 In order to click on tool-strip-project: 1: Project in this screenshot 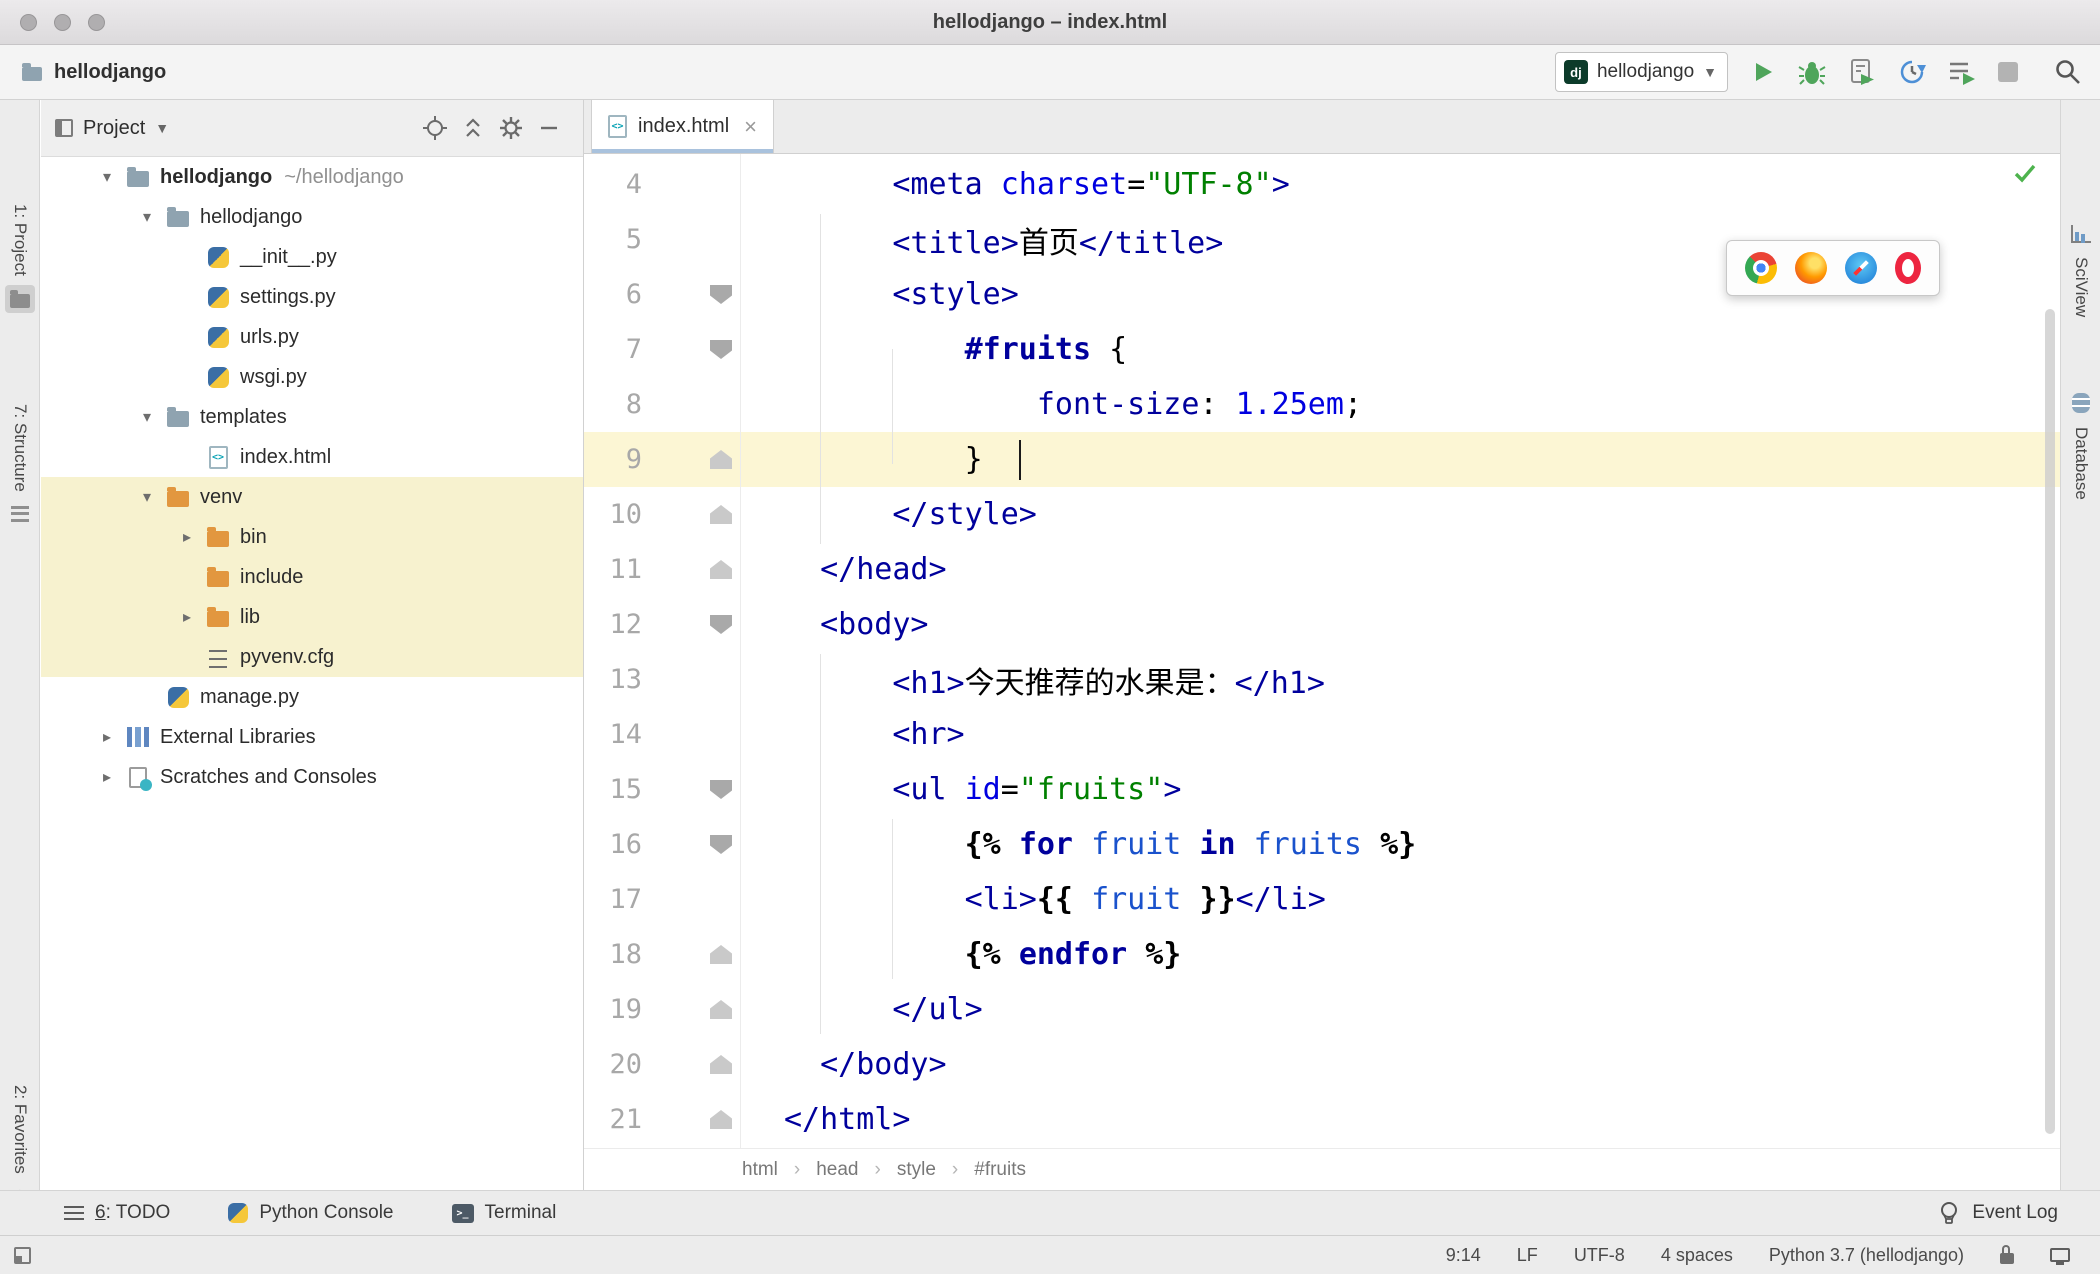, I will do `click(20, 258)`.